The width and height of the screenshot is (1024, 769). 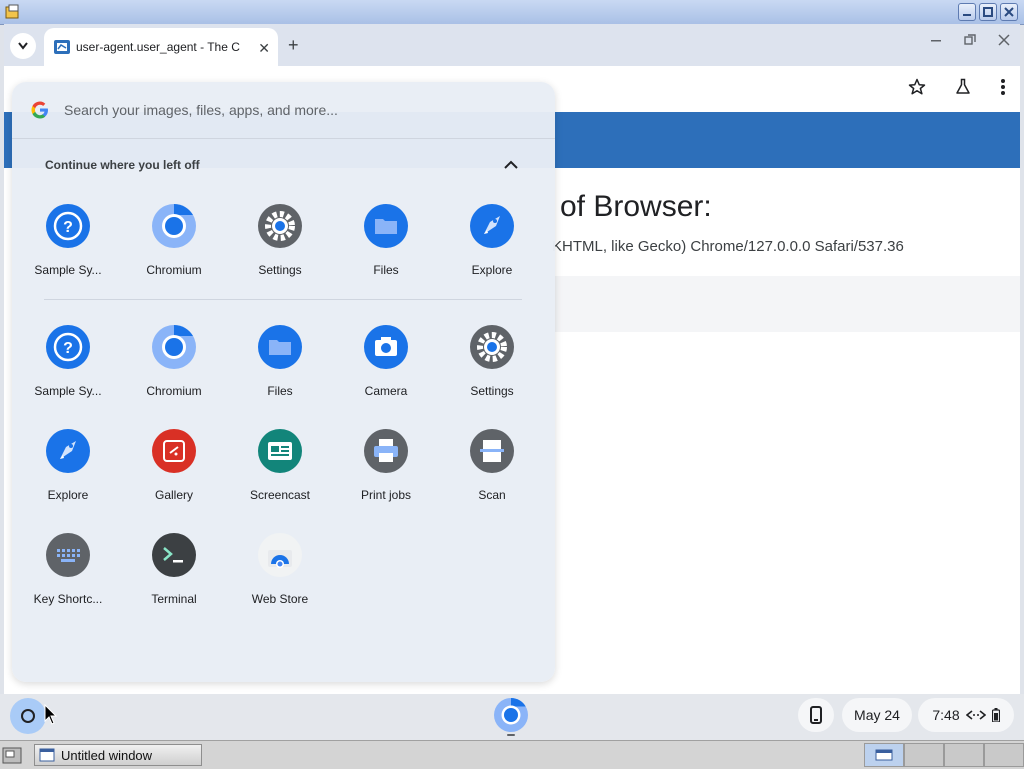 I want to click on labs-flask-icon, so click(x=963, y=87).